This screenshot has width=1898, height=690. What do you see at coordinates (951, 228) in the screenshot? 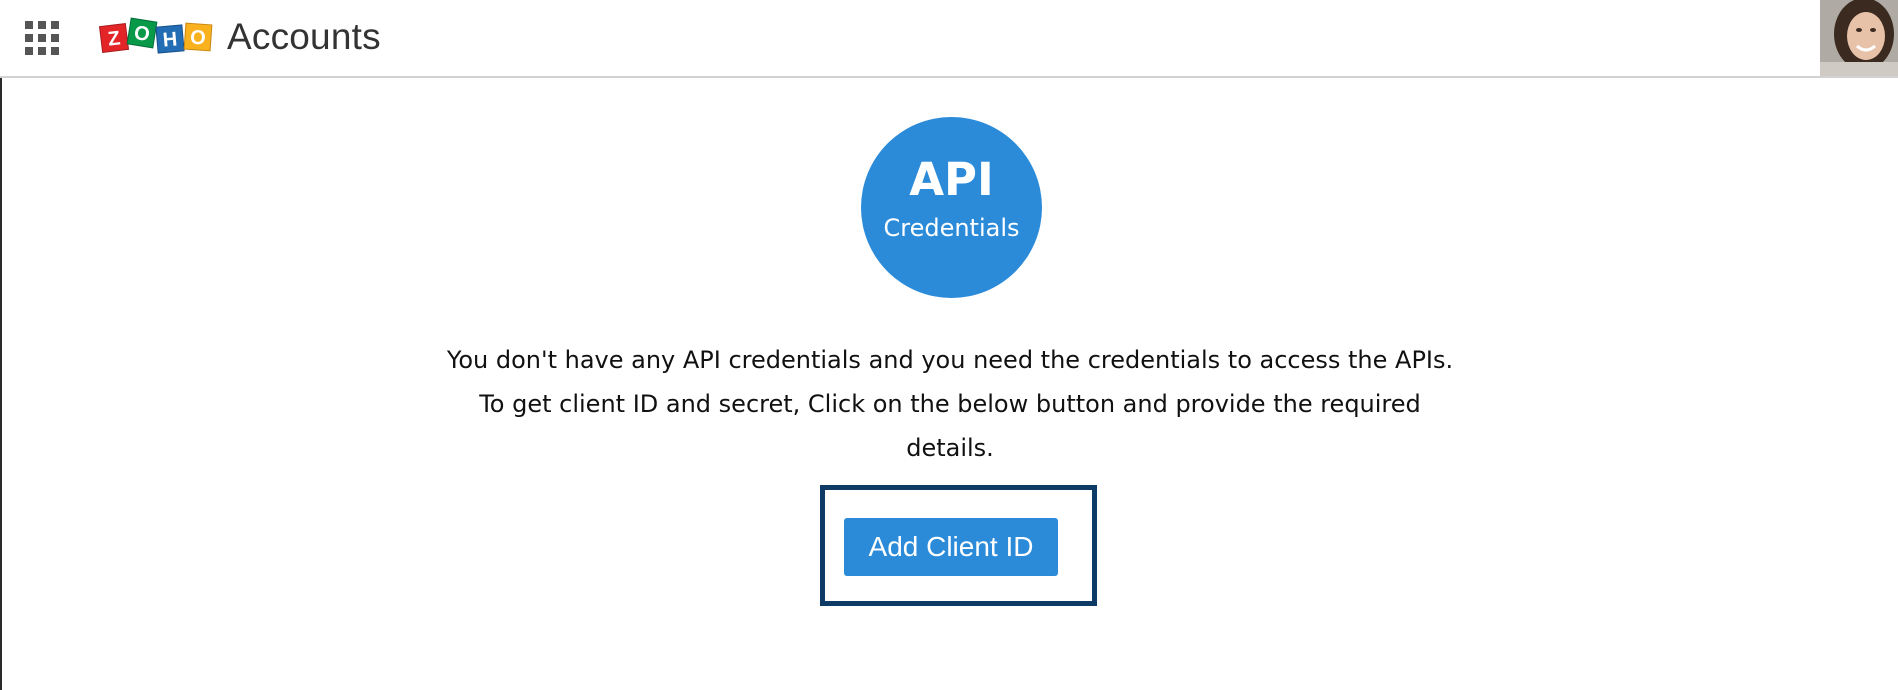
I see `badge-subtitle: Credentials` at bounding box center [951, 228].